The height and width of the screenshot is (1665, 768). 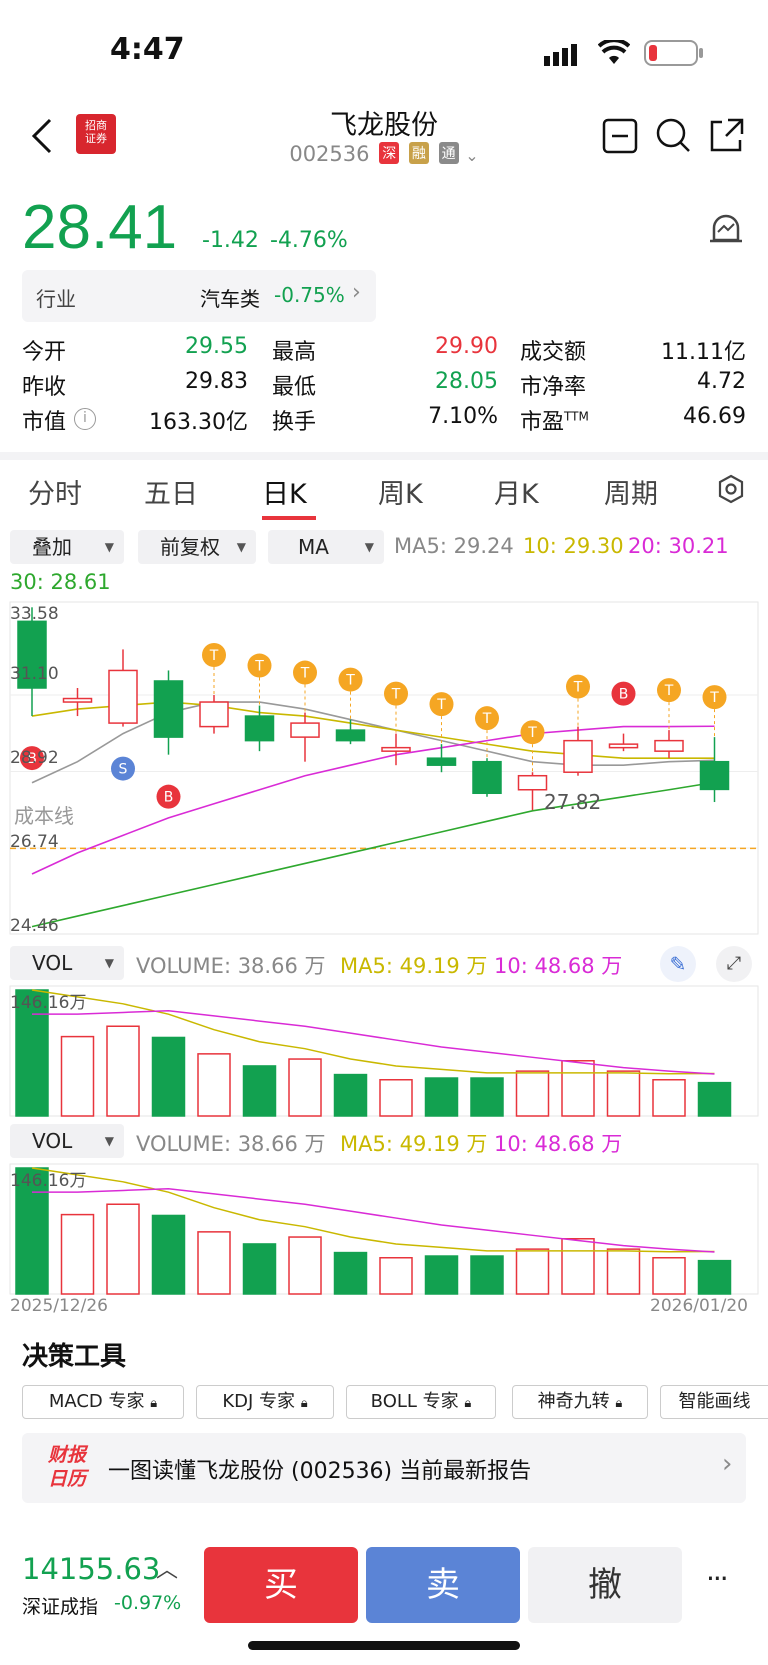 What do you see at coordinates (199, 296) in the screenshot?
I see `industry-bar: 行业 汽车类 -0.75% ›` at bounding box center [199, 296].